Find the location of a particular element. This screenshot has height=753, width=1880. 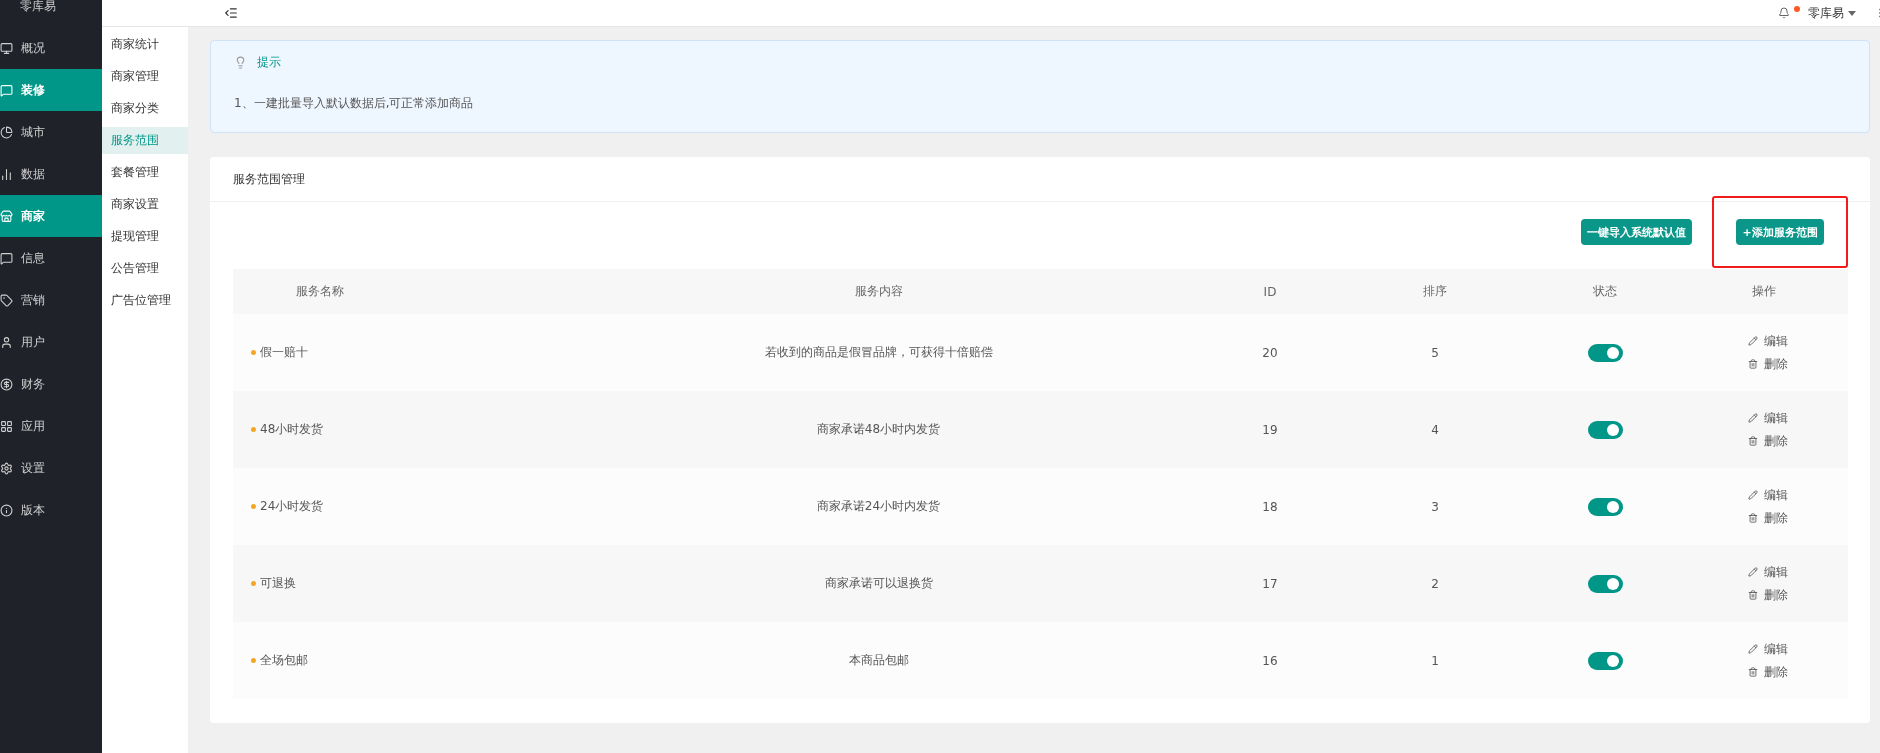

table-cell: 3 is located at coordinates (1435, 506).